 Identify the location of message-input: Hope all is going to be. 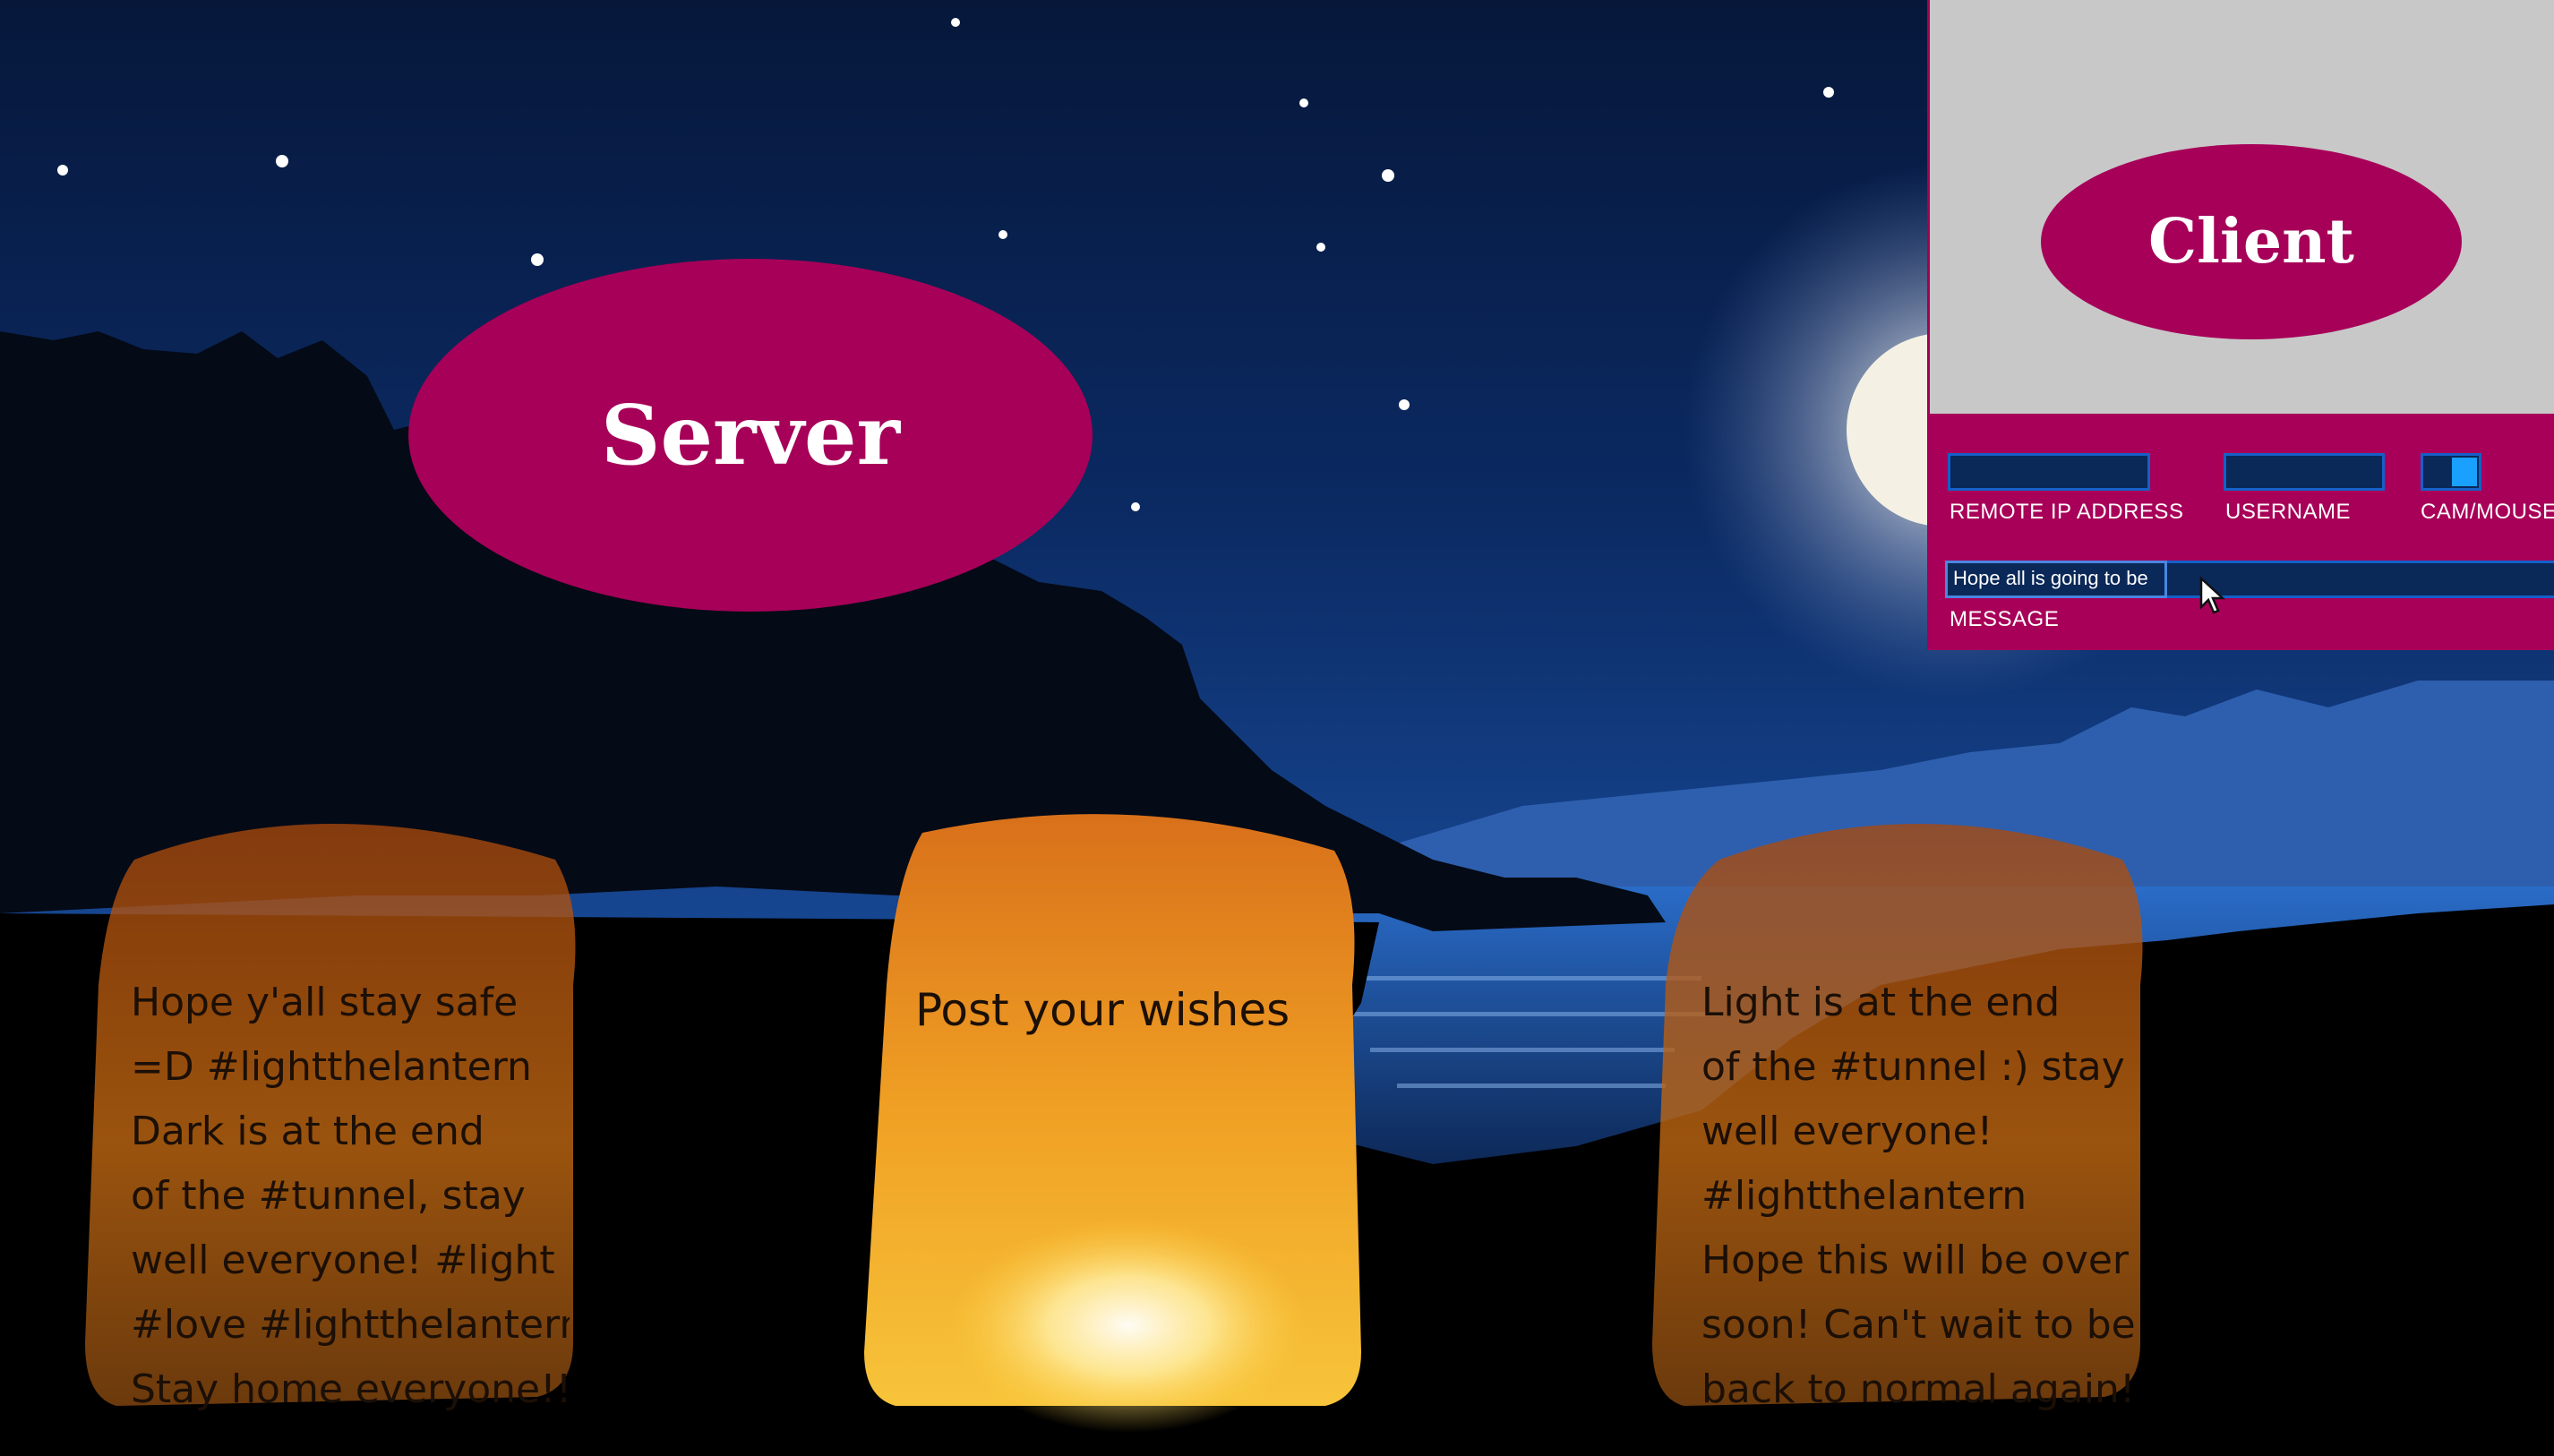
(2056, 579).